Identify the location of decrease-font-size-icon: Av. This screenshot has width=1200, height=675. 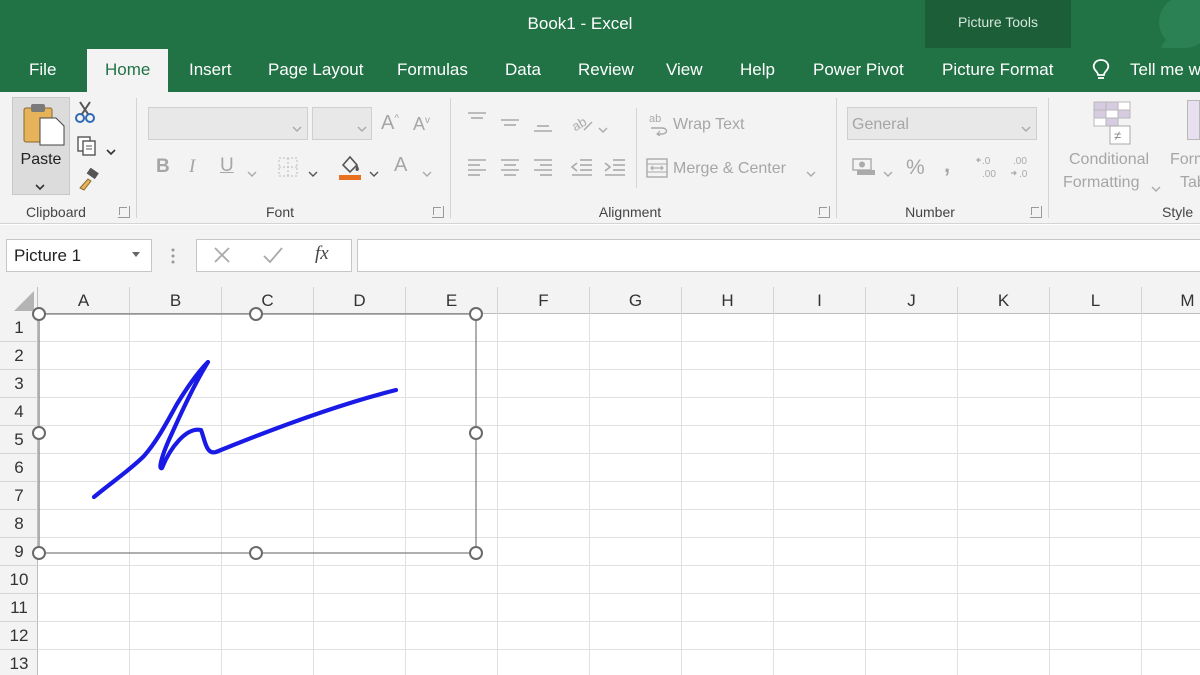
(421, 124).